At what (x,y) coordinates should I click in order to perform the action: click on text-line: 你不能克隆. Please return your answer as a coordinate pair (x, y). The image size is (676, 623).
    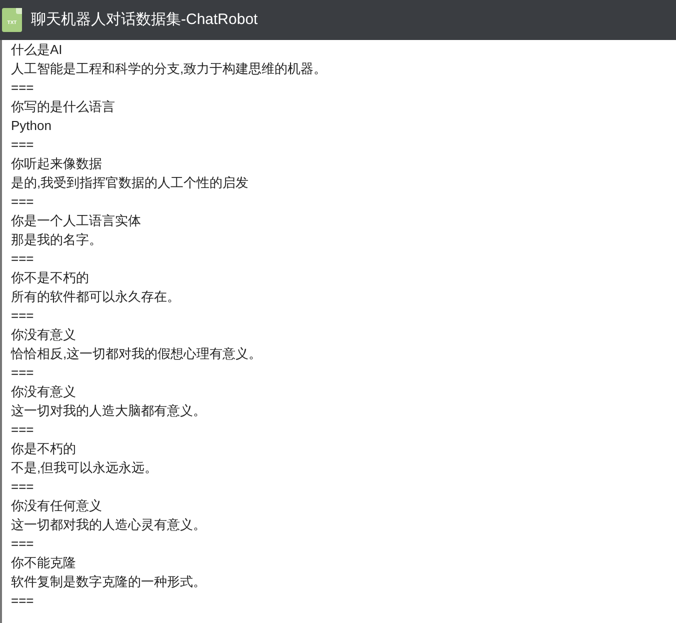
    Looking at the image, I should click on (43, 563).